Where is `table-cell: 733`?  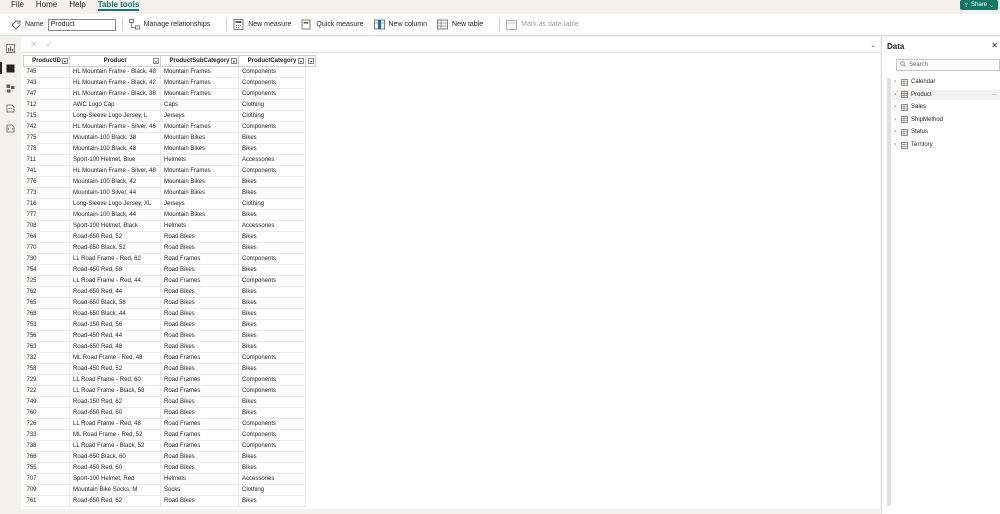 table-cell: 733 is located at coordinates (46, 435).